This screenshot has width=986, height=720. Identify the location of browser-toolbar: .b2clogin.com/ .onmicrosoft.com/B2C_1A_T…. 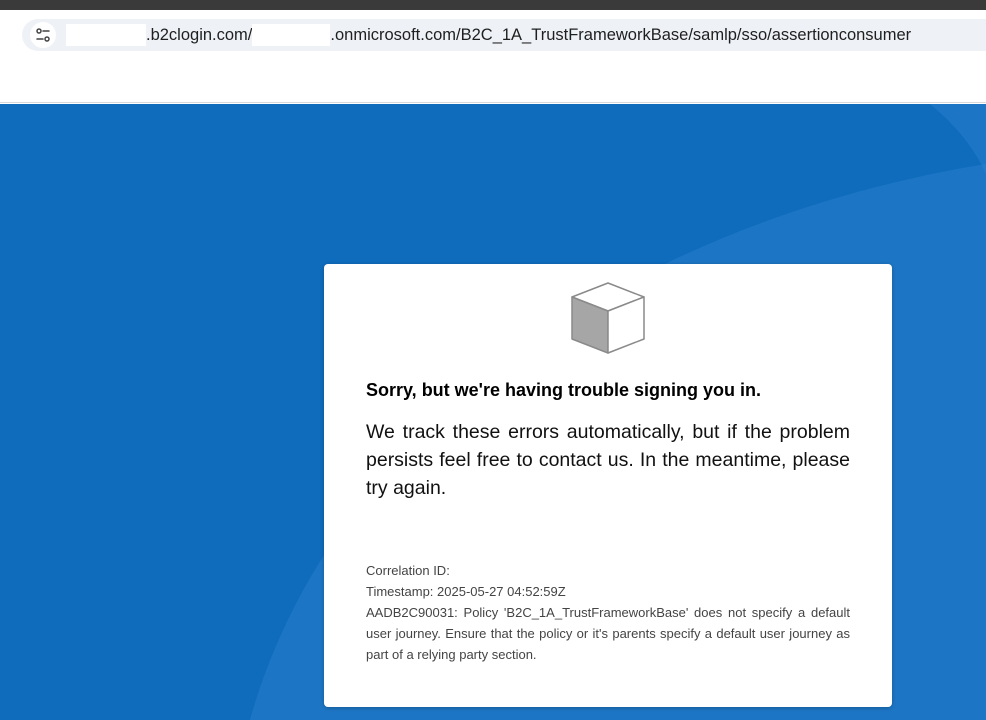
(493, 56).